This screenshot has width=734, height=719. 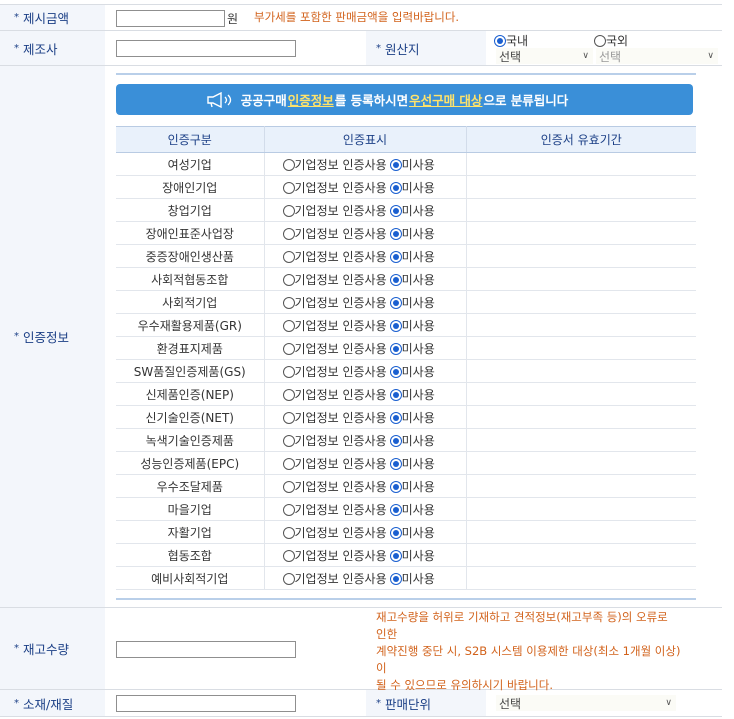 What do you see at coordinates (206, 703) in the screenshot?
I see `material-input` at bounding box center [206, 703].